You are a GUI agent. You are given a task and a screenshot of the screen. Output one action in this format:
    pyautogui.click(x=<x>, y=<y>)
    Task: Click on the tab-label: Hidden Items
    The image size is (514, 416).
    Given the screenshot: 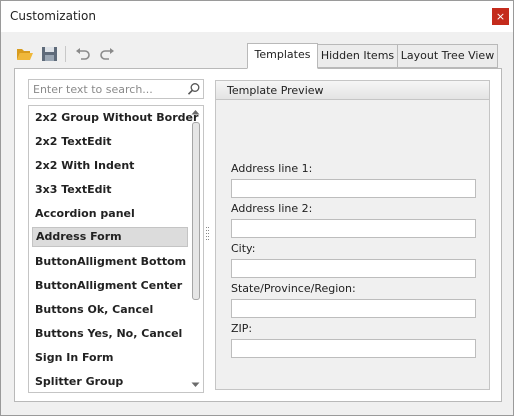 What is the action you would take?
    pyautogui.click(x=357, y=55)
    